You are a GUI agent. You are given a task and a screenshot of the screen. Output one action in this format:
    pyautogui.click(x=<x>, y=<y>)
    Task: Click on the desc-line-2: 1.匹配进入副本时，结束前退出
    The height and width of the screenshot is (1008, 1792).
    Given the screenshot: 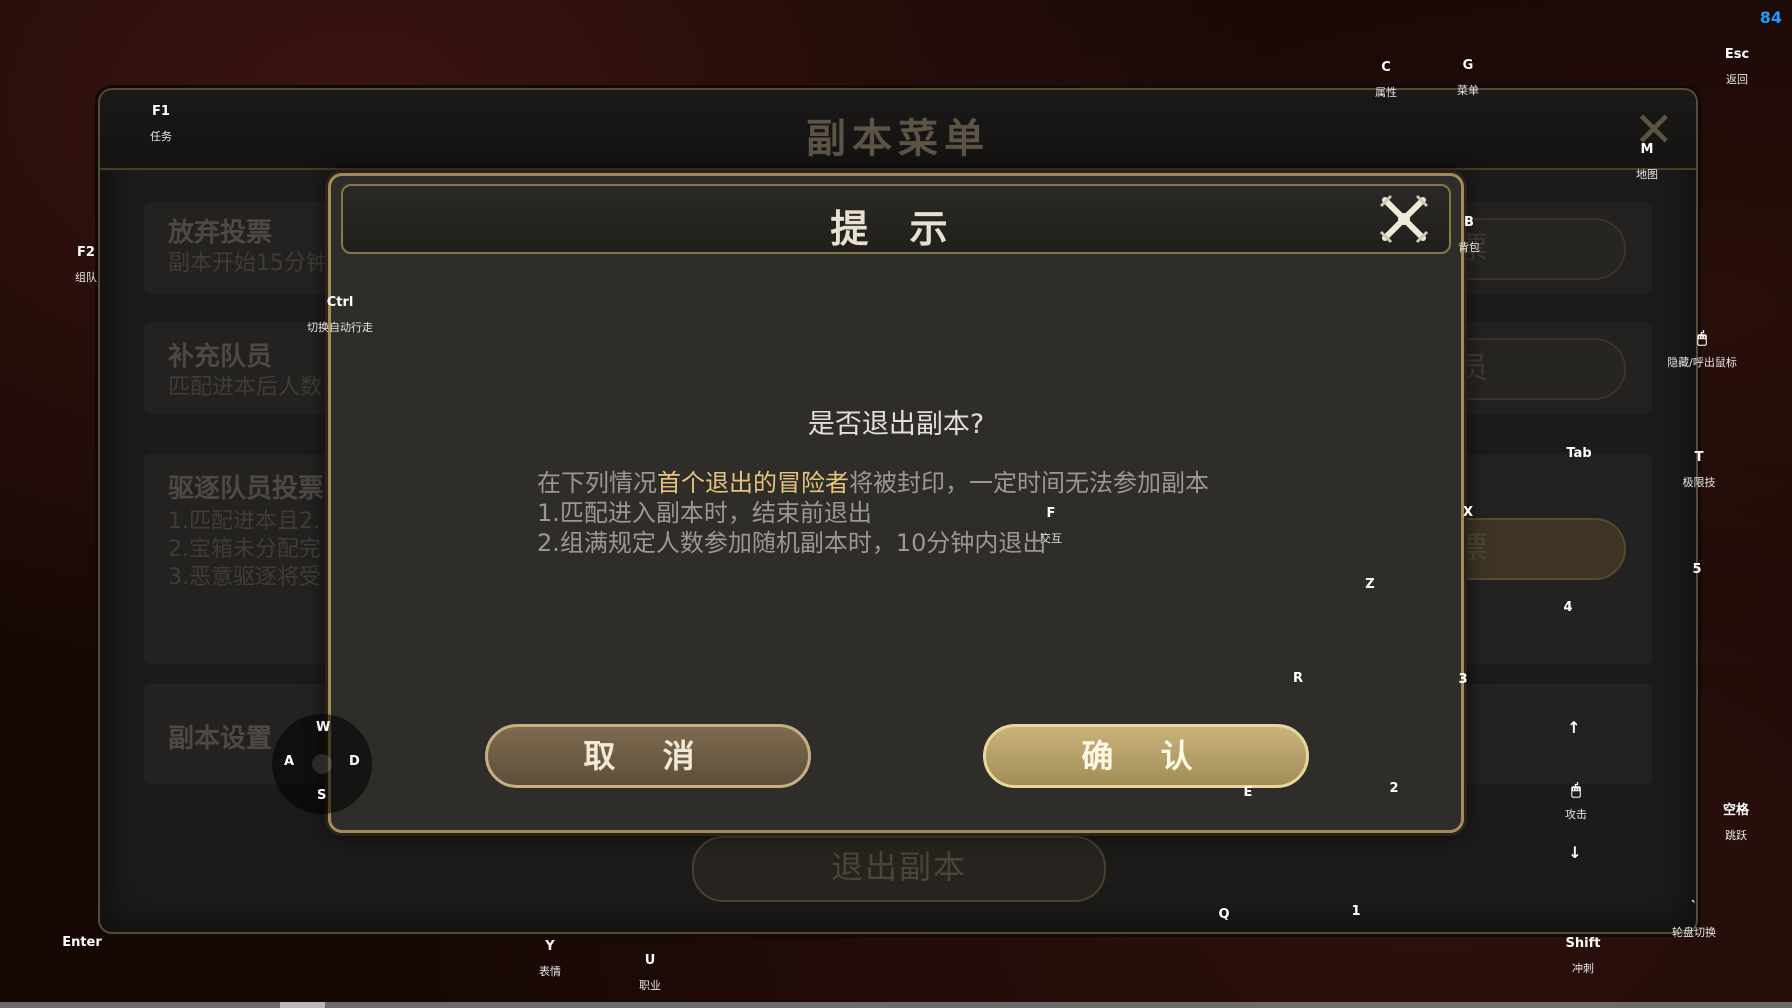 What is the action you would take?
    pyautogui.click(x=704, y=513)
    